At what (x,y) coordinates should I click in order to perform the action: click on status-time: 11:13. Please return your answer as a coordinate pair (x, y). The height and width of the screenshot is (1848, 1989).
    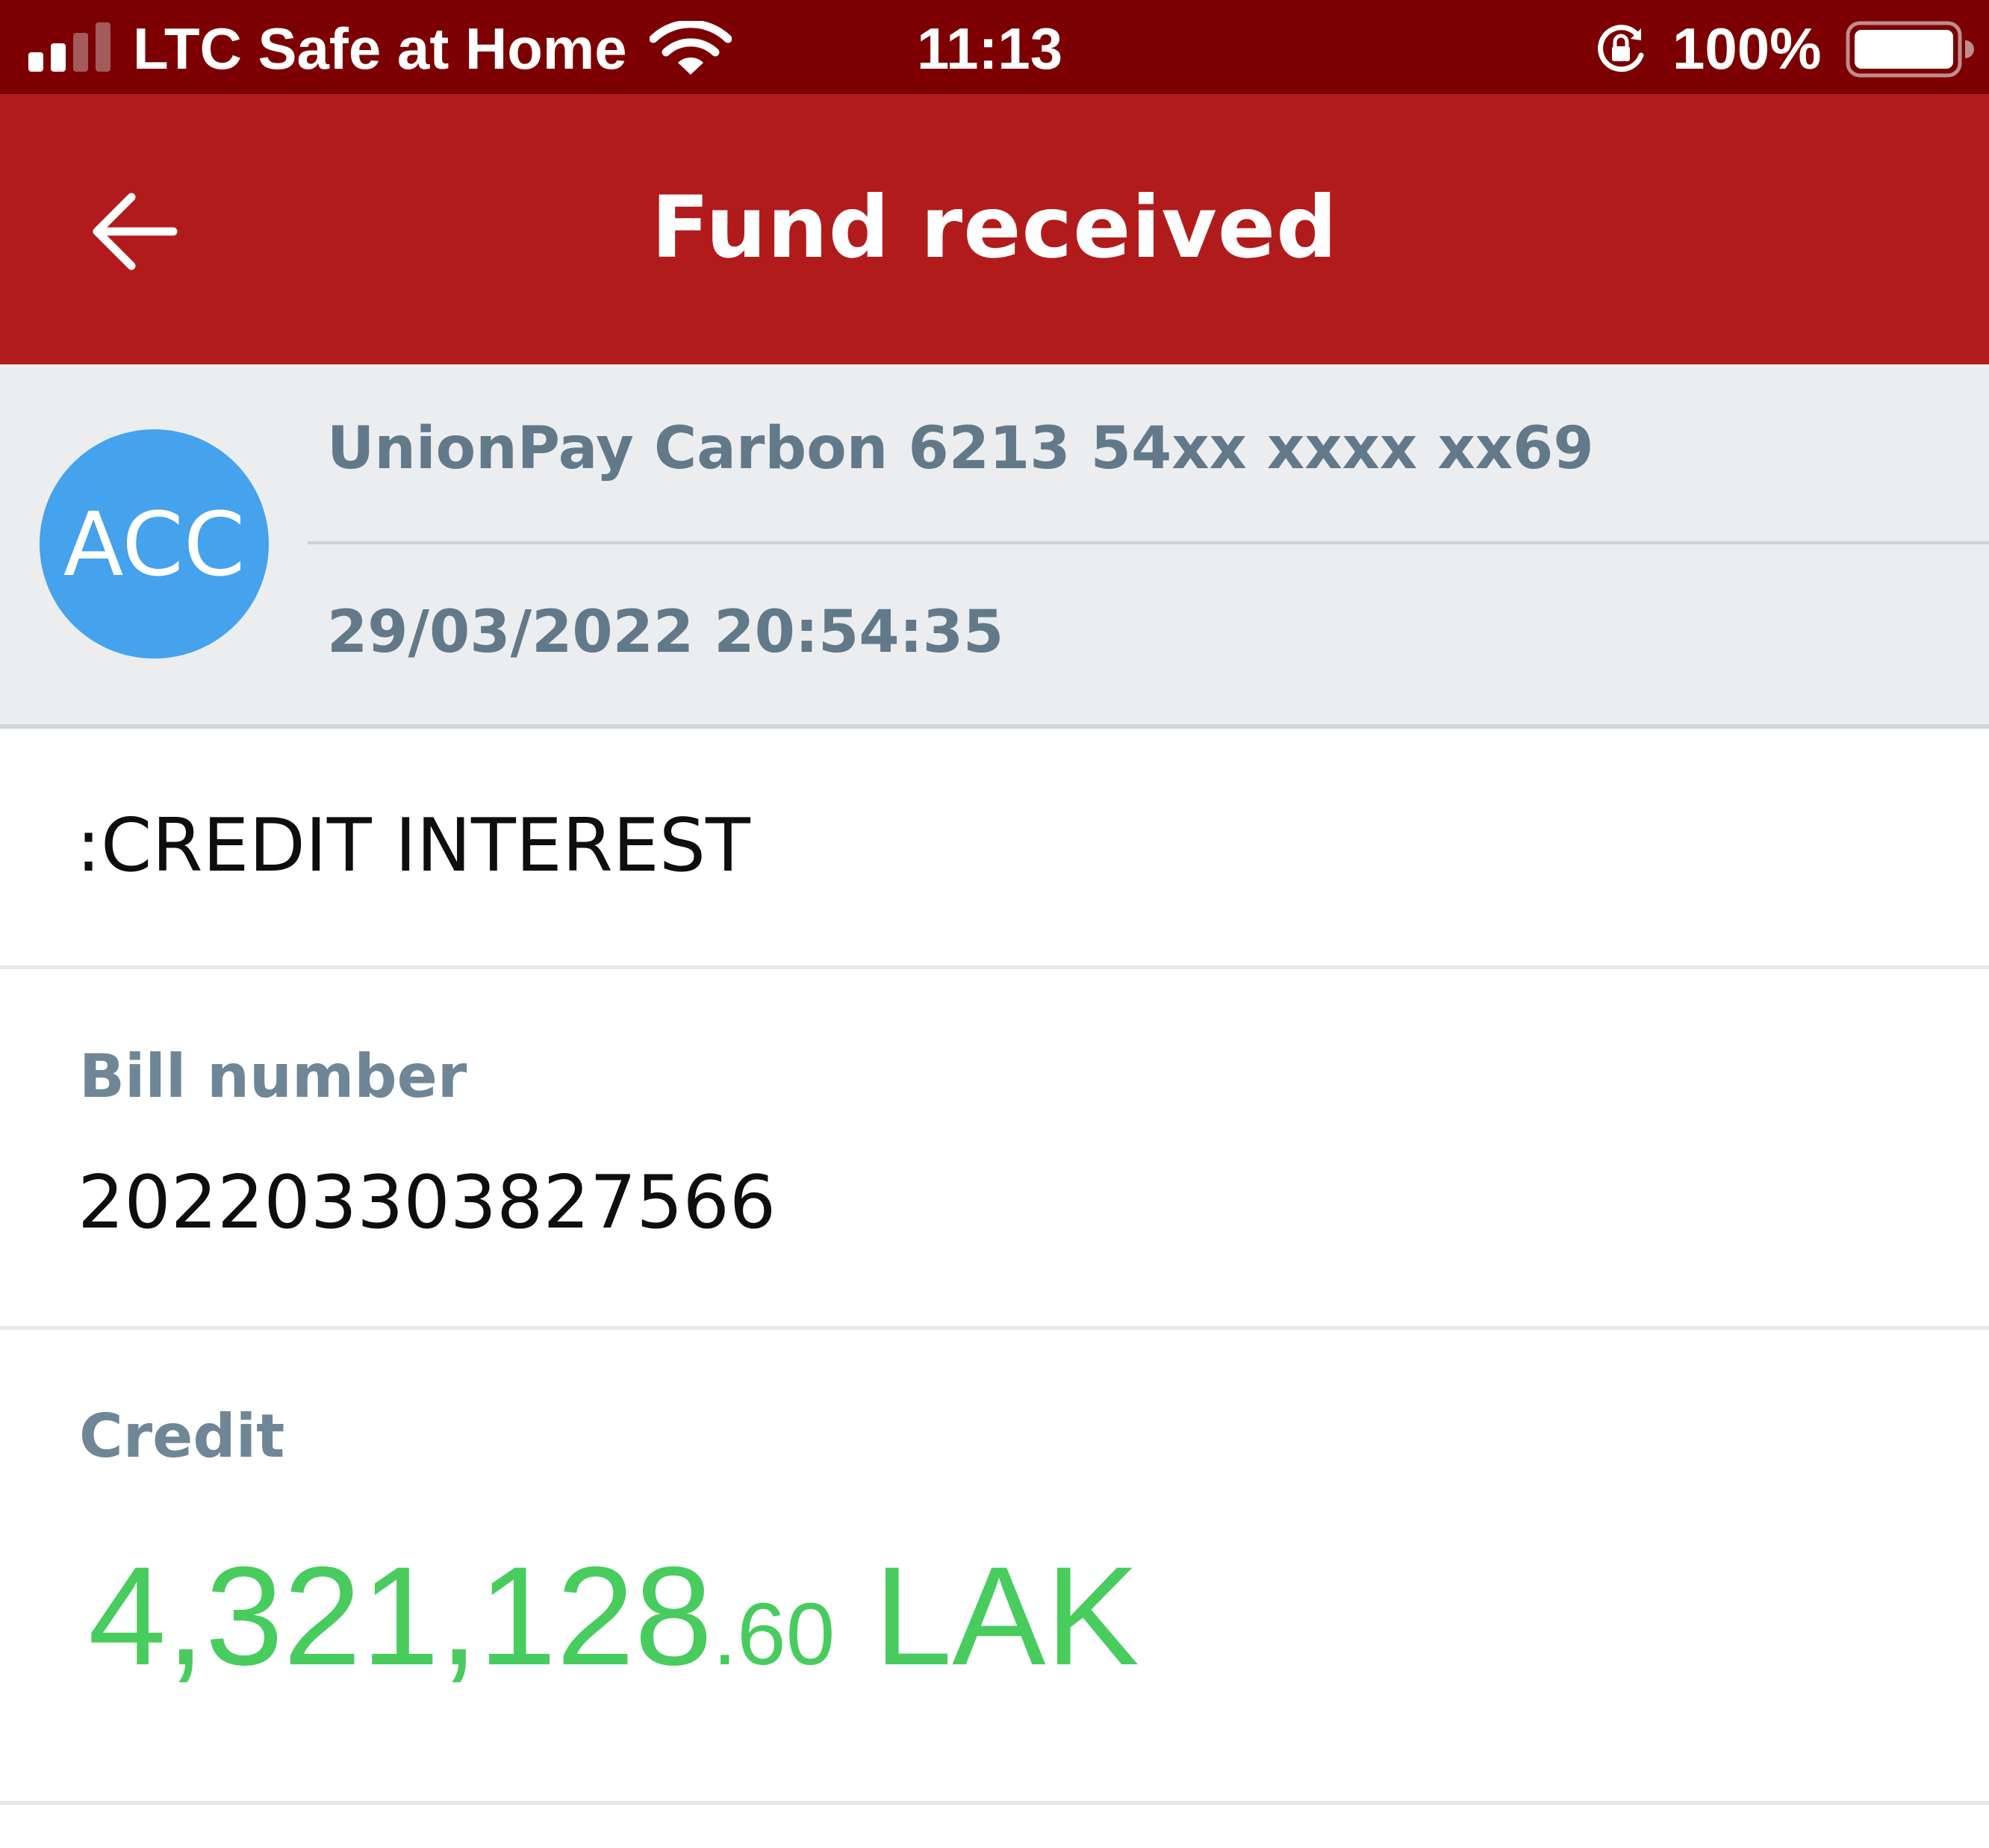
    Looking at the image, I should click on (990, 48).